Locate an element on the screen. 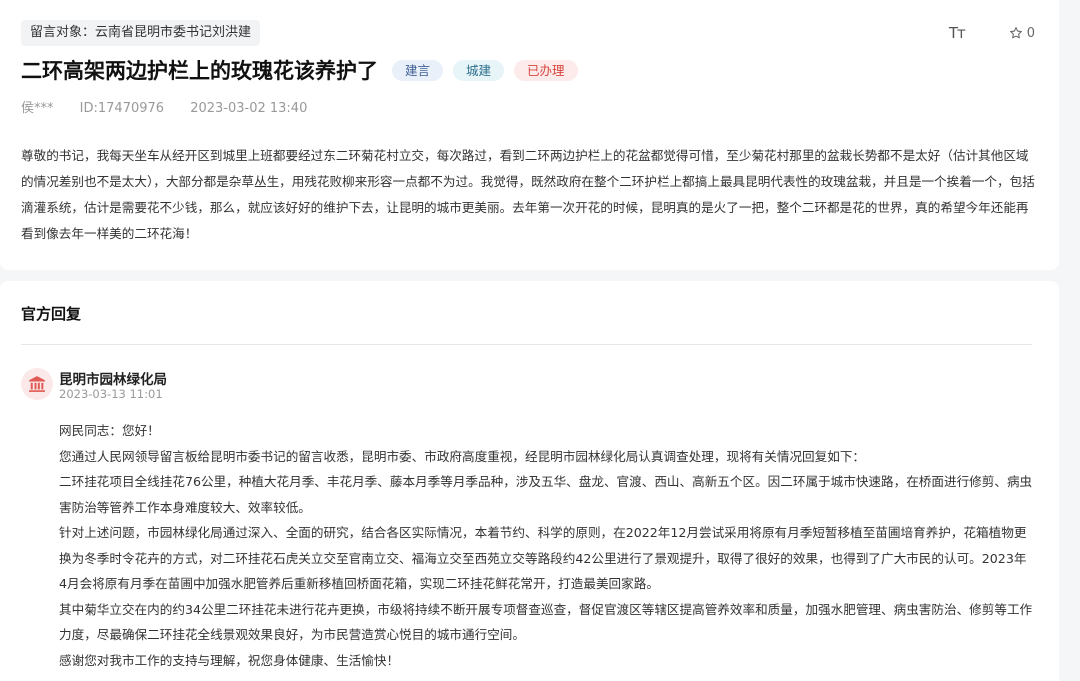 Image resolution: width=1080 pixels, height=681 pixels. author-name: 侯*** is located at coordinates (37, 108).